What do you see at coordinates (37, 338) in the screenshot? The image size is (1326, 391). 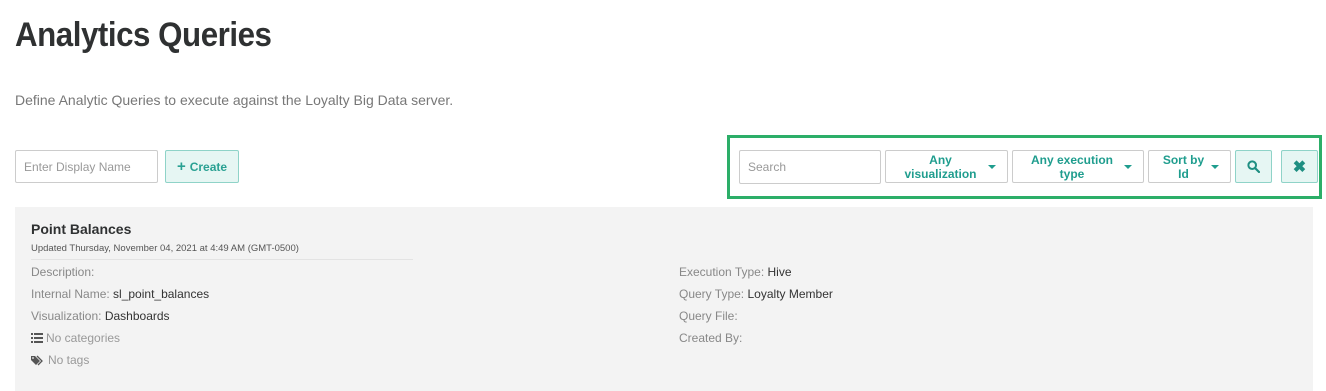 I see `list-icon` at bounding box center [37, 338].